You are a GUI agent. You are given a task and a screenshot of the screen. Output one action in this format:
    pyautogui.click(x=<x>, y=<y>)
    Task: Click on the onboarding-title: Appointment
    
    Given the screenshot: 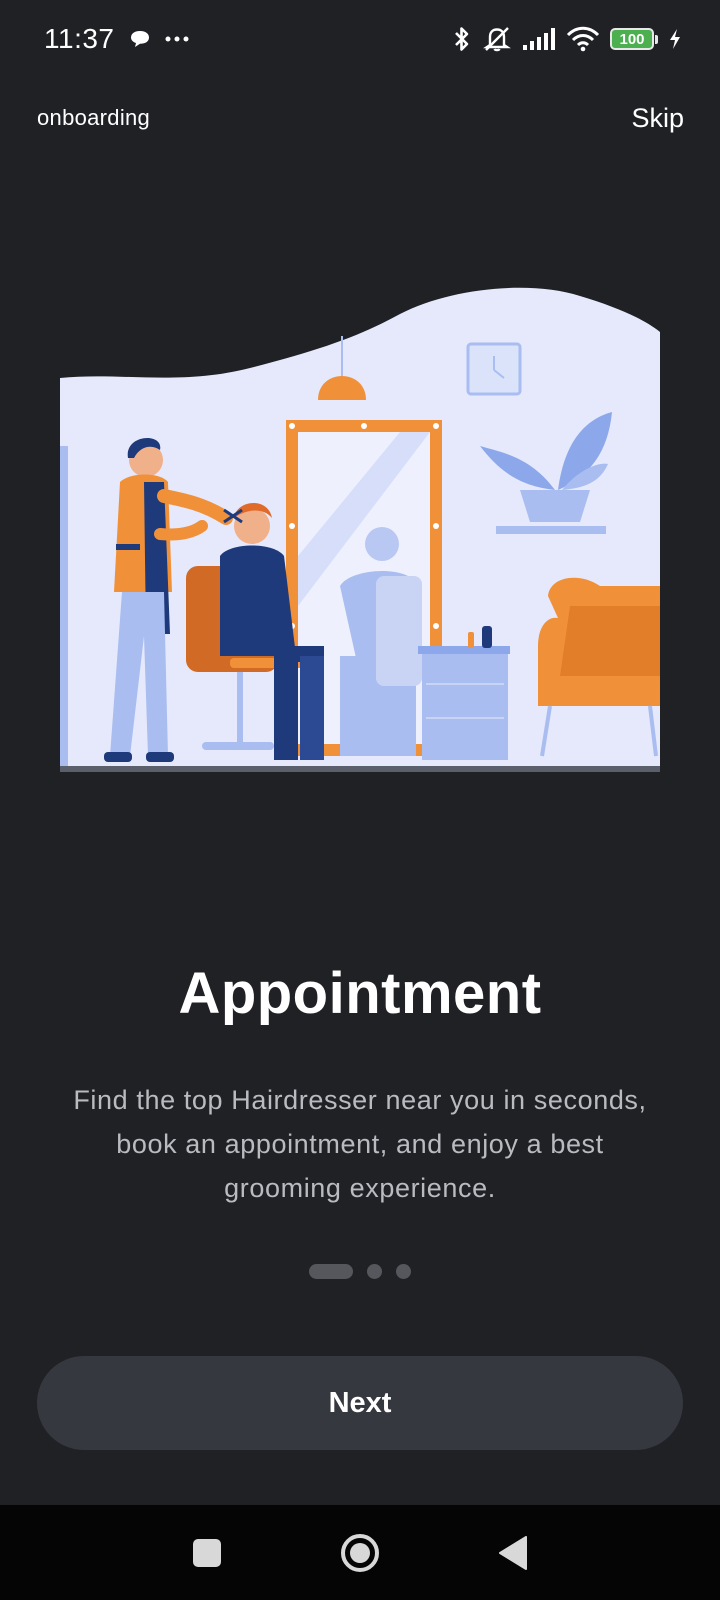 What is the action you would take?
    pyautogui.click(x=360, y=993)
    